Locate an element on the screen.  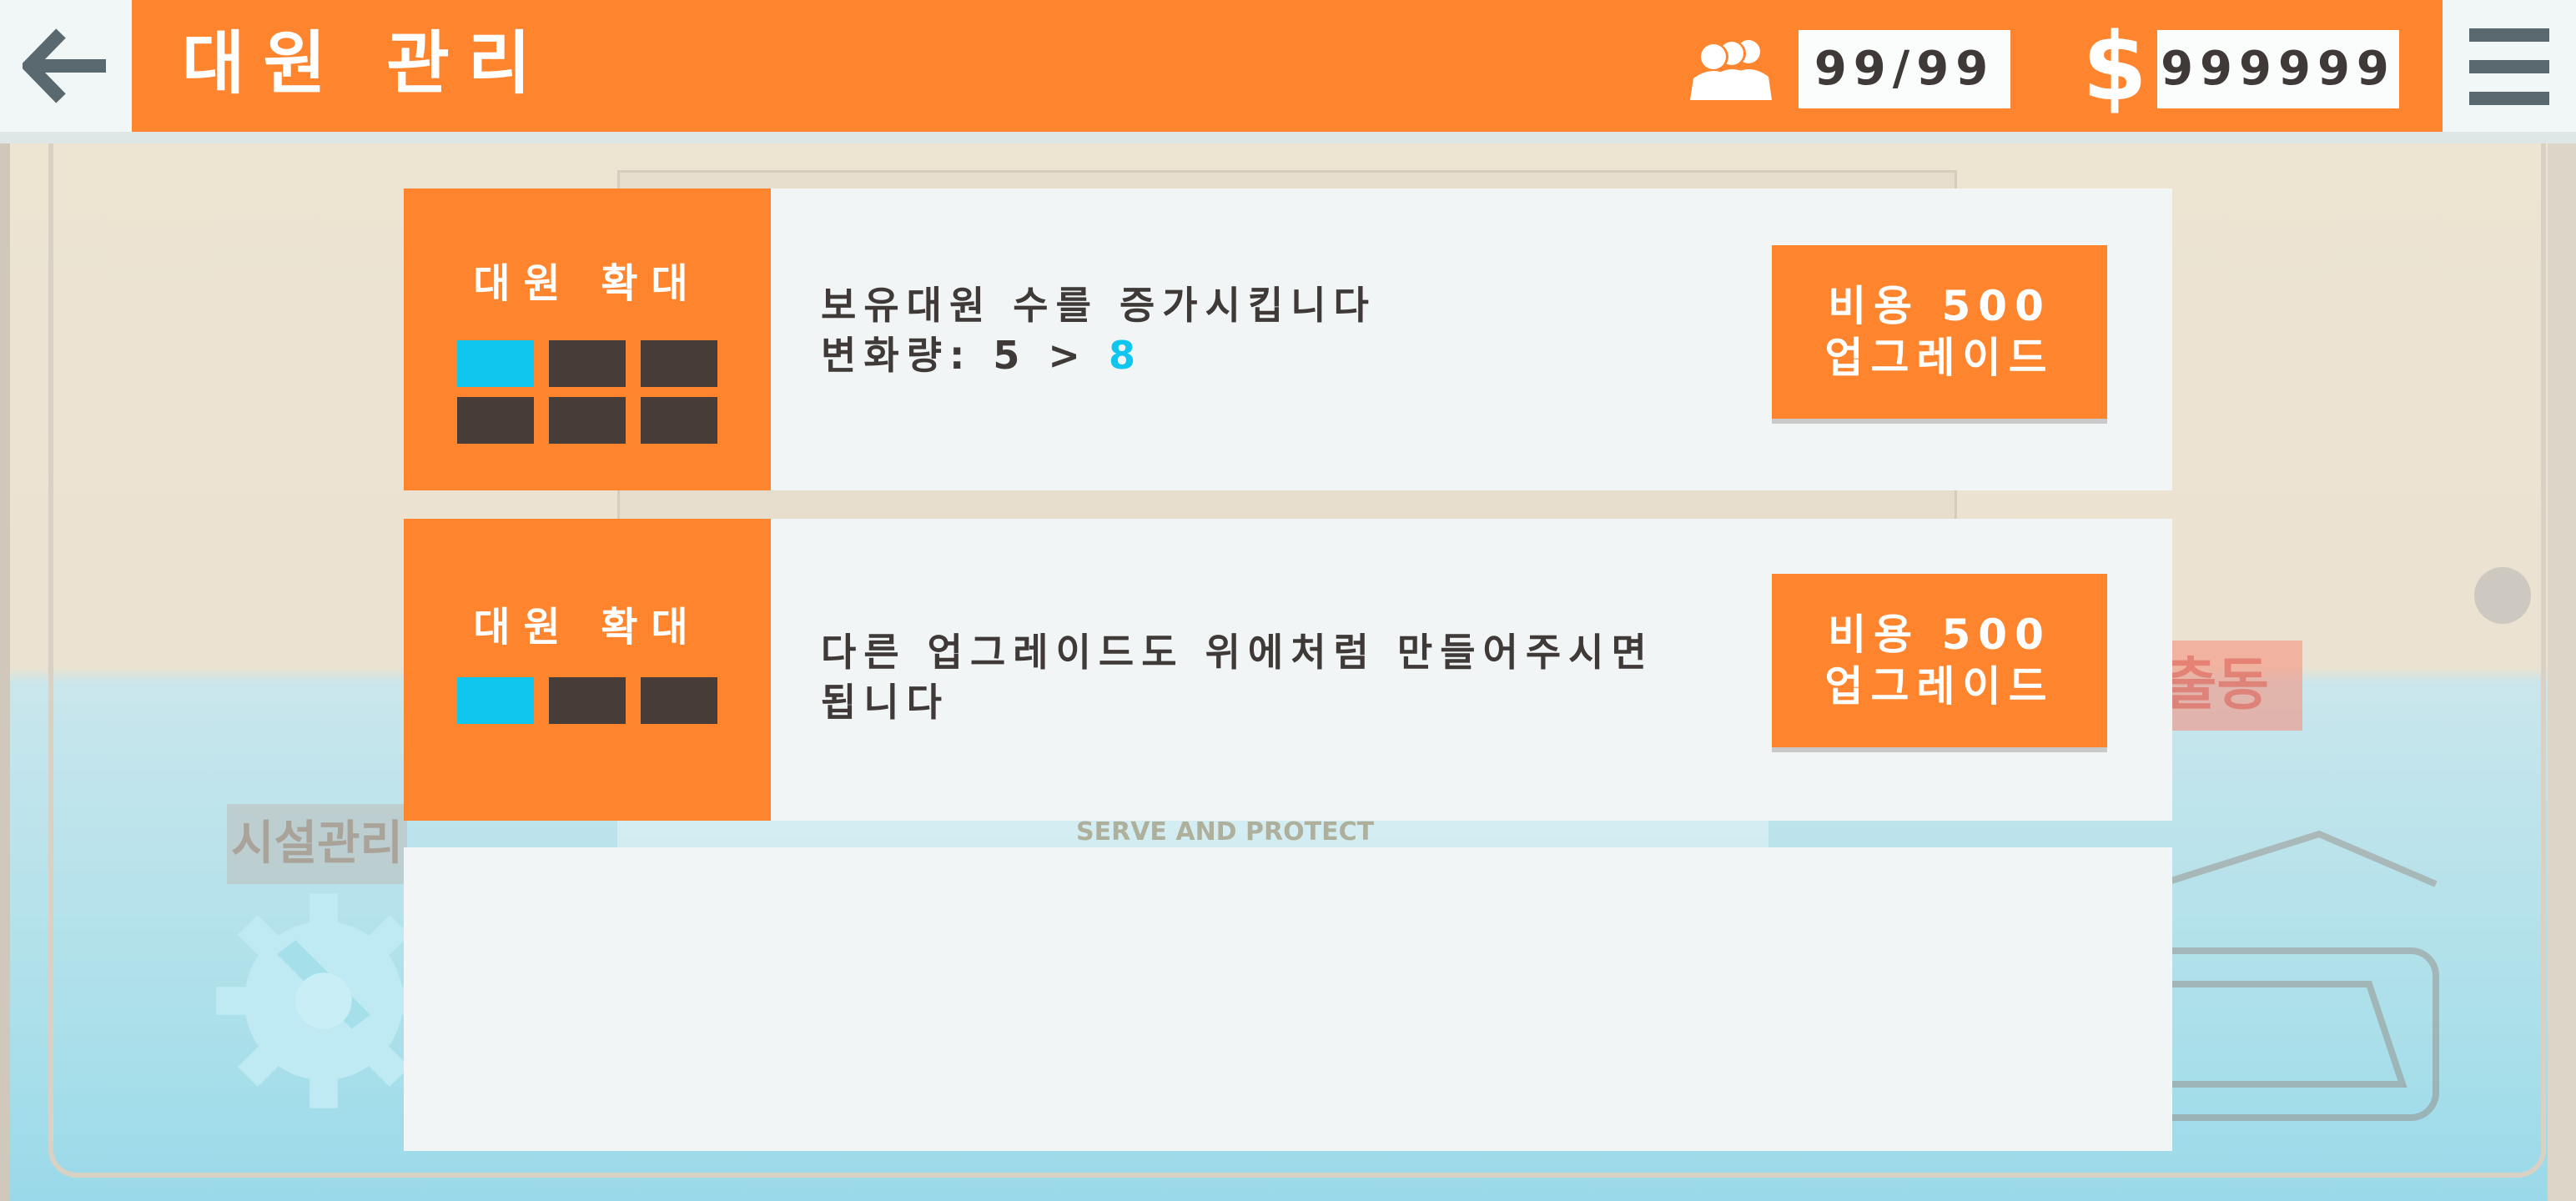
upgrade-change-prefix: 변화량: 5 > is located at coordinates (965, 356).